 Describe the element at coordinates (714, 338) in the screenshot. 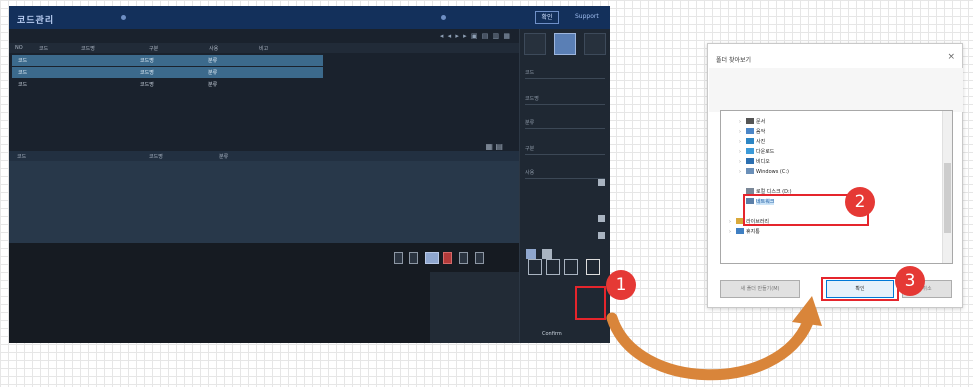

I see `flow-arrow-icon` at that location.